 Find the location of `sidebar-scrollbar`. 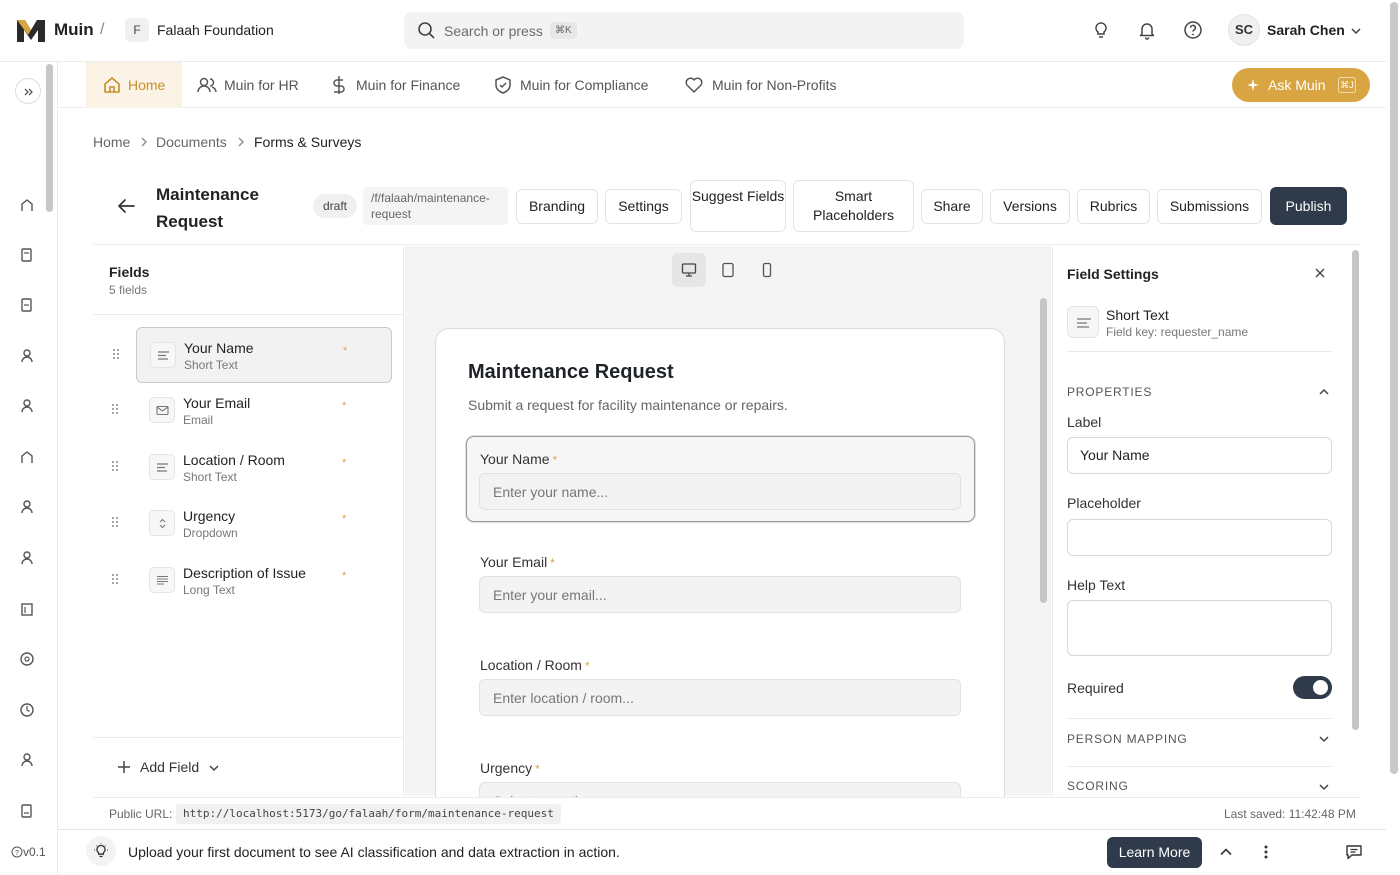

sidebar-scrollbar is located at coordinates (49, 138).